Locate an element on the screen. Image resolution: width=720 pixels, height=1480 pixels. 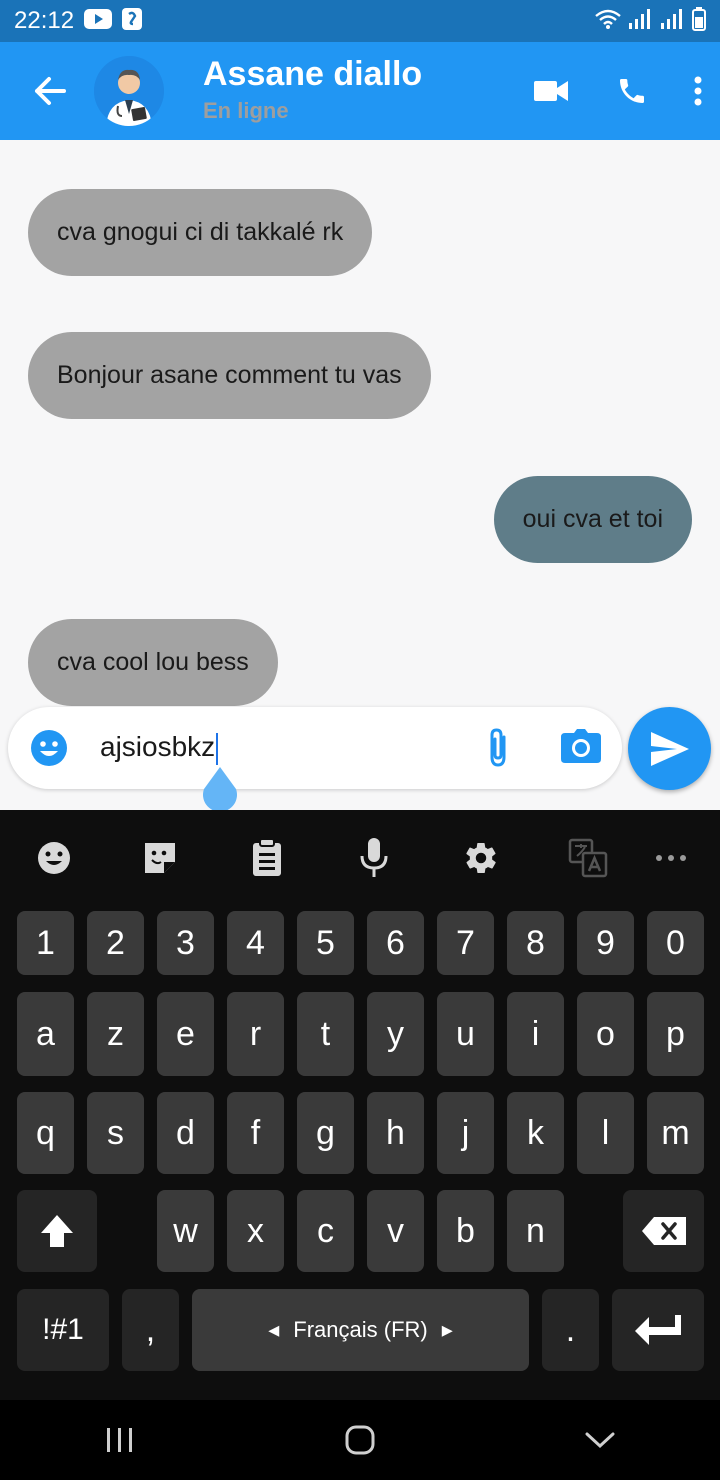
recents-icon is located at coordinates (119, 1440).